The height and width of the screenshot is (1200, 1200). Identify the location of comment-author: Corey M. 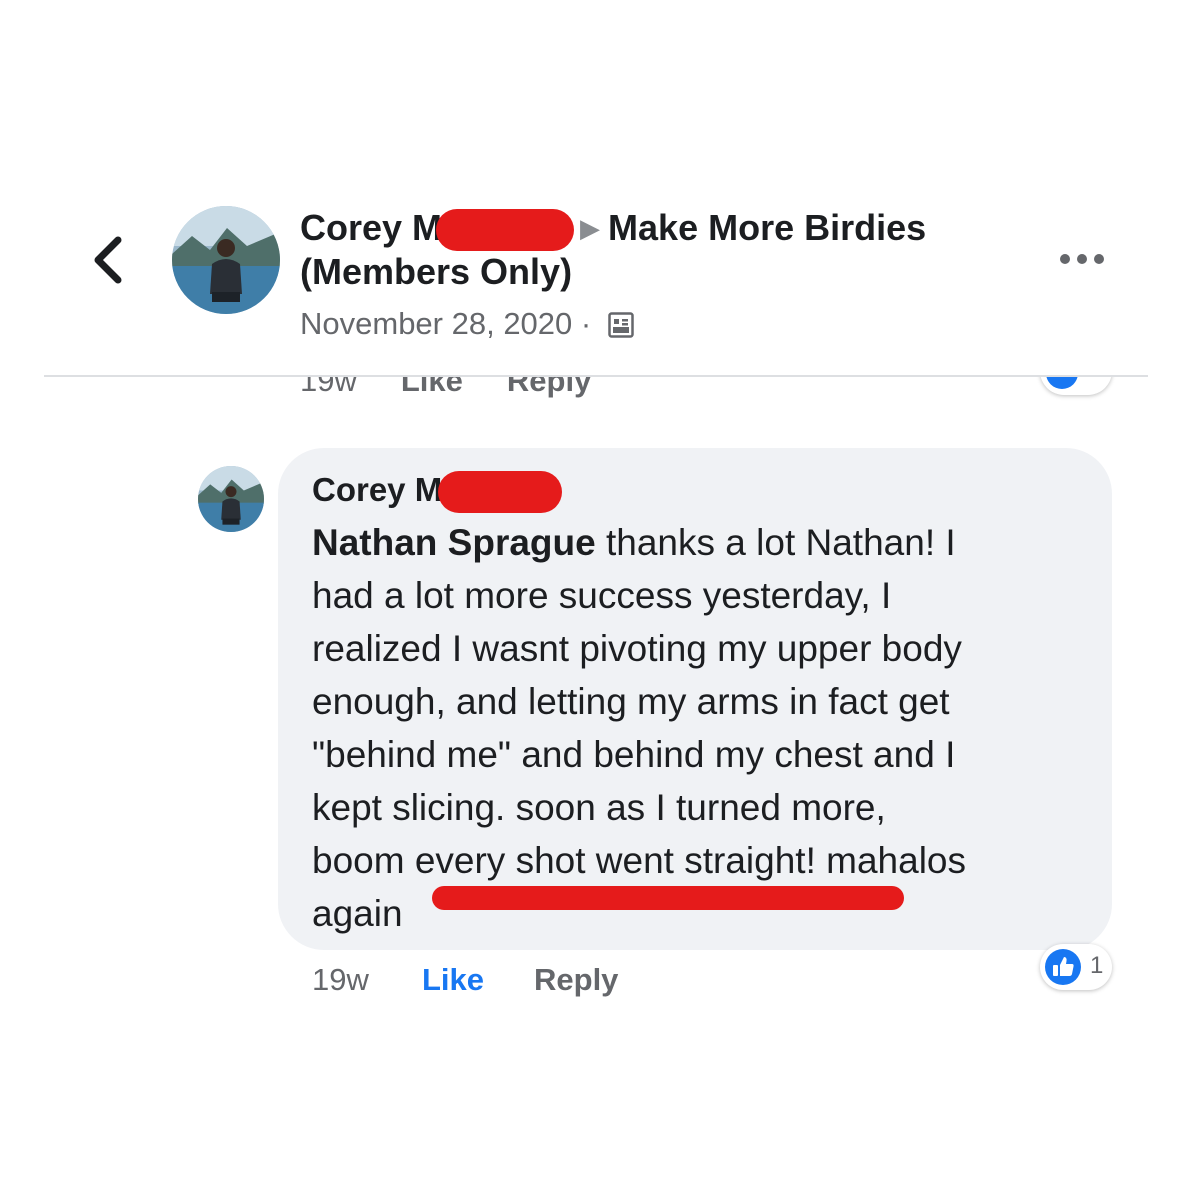
(377, 489).